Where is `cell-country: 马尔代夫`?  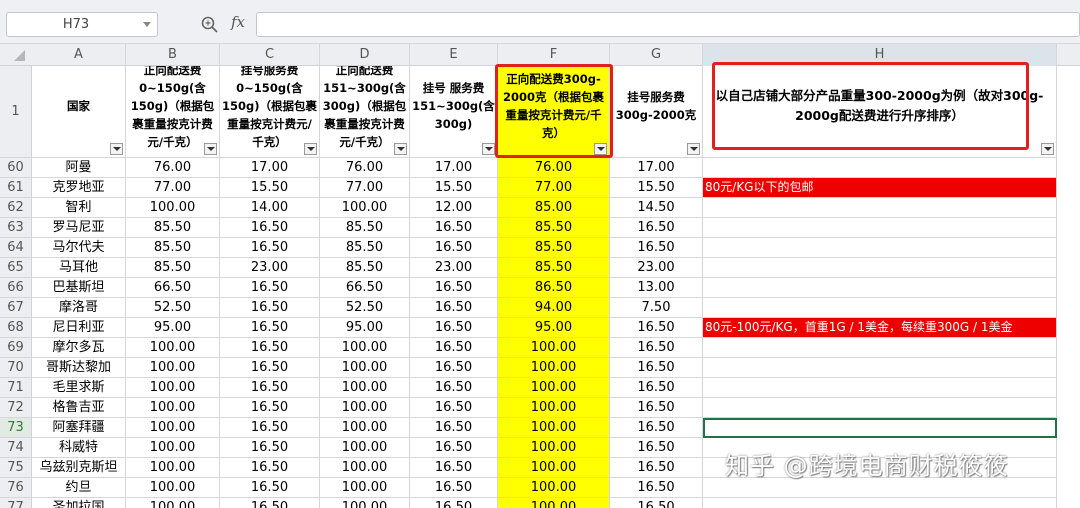 cell-country: 马尔代夫 is located at coordinates (79, 248).